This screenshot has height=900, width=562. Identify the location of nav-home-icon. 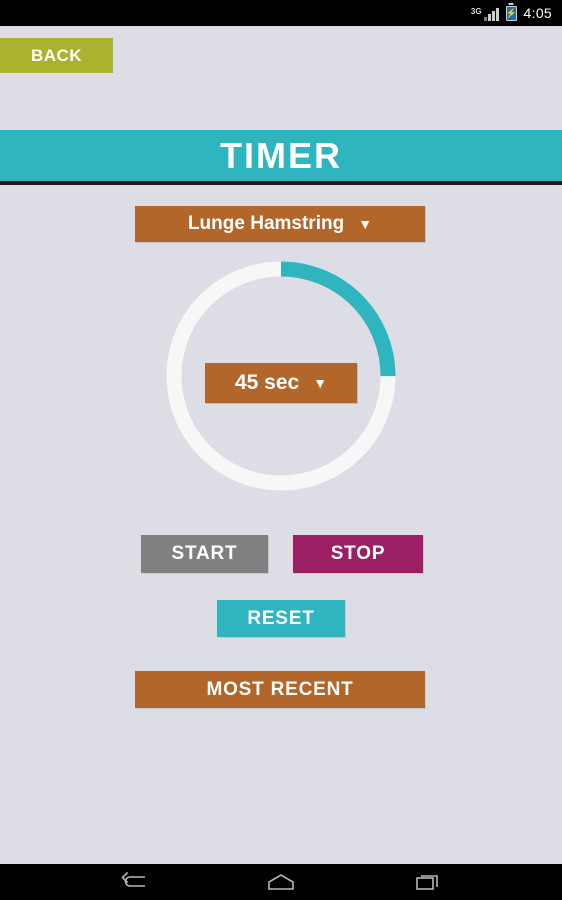
(281, 882).